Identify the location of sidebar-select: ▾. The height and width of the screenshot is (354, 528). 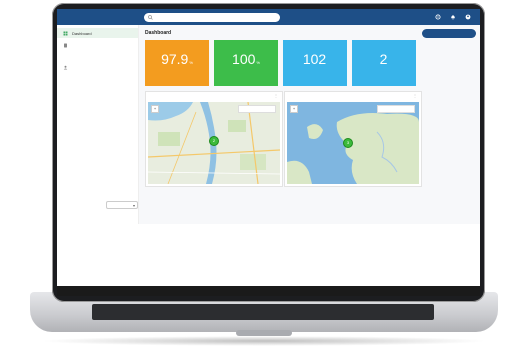
(122, 205).